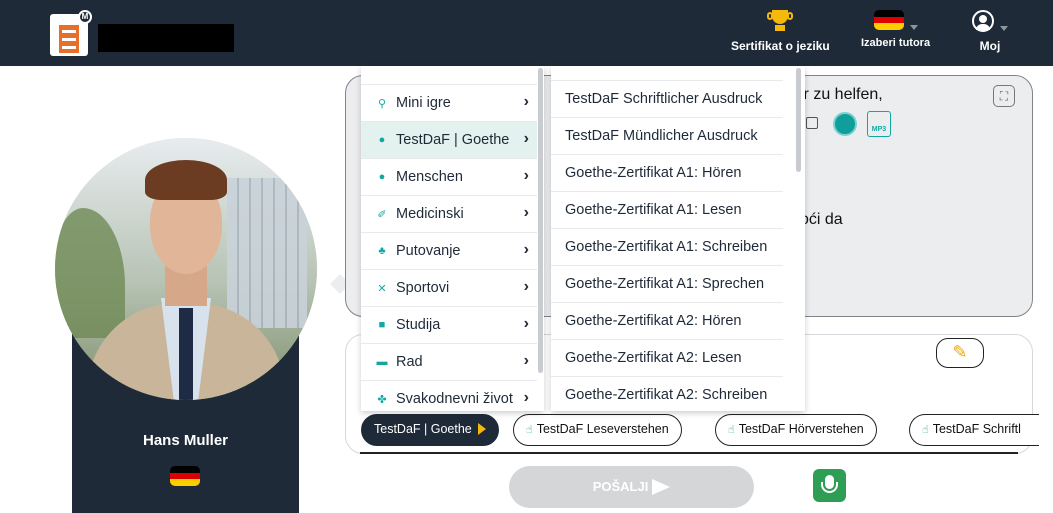 This screenshot has height=513, width=1053. Describe the element at coordinates (449, 362) in the screenshot. I see `menu-item-rad: ▬ Rad ›` at that location.